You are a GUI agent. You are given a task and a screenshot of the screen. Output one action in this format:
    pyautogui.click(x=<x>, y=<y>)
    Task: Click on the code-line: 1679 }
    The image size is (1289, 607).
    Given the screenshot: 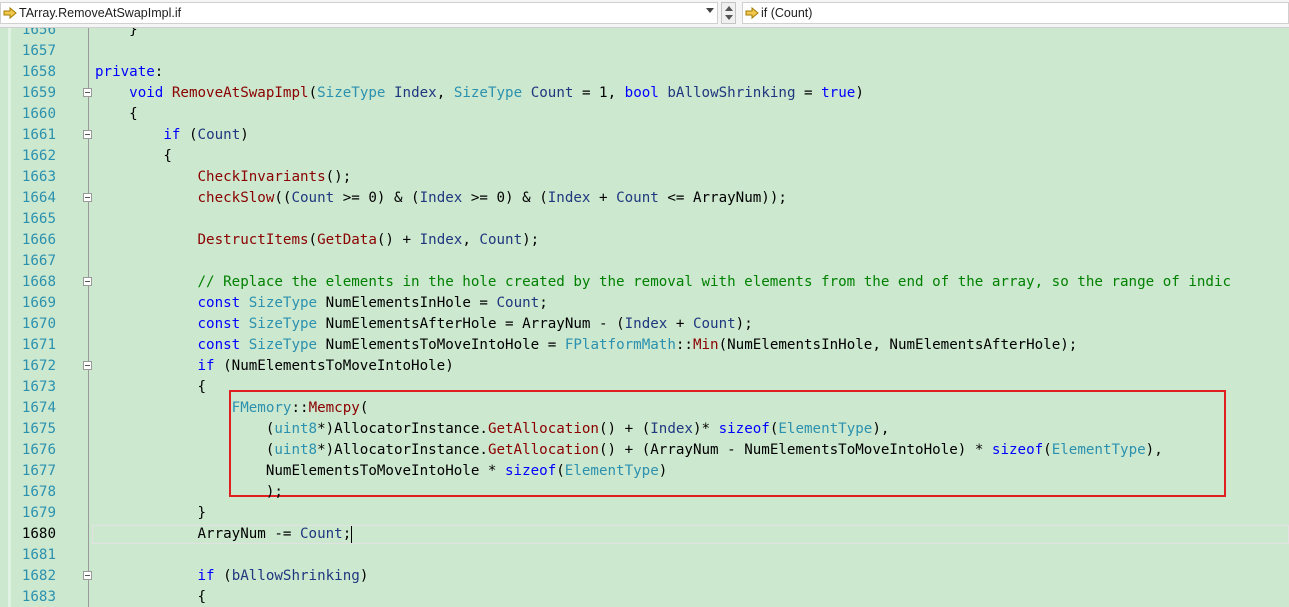 What is the action you would take?
    pyautogui.click(x=644, y=513)
    